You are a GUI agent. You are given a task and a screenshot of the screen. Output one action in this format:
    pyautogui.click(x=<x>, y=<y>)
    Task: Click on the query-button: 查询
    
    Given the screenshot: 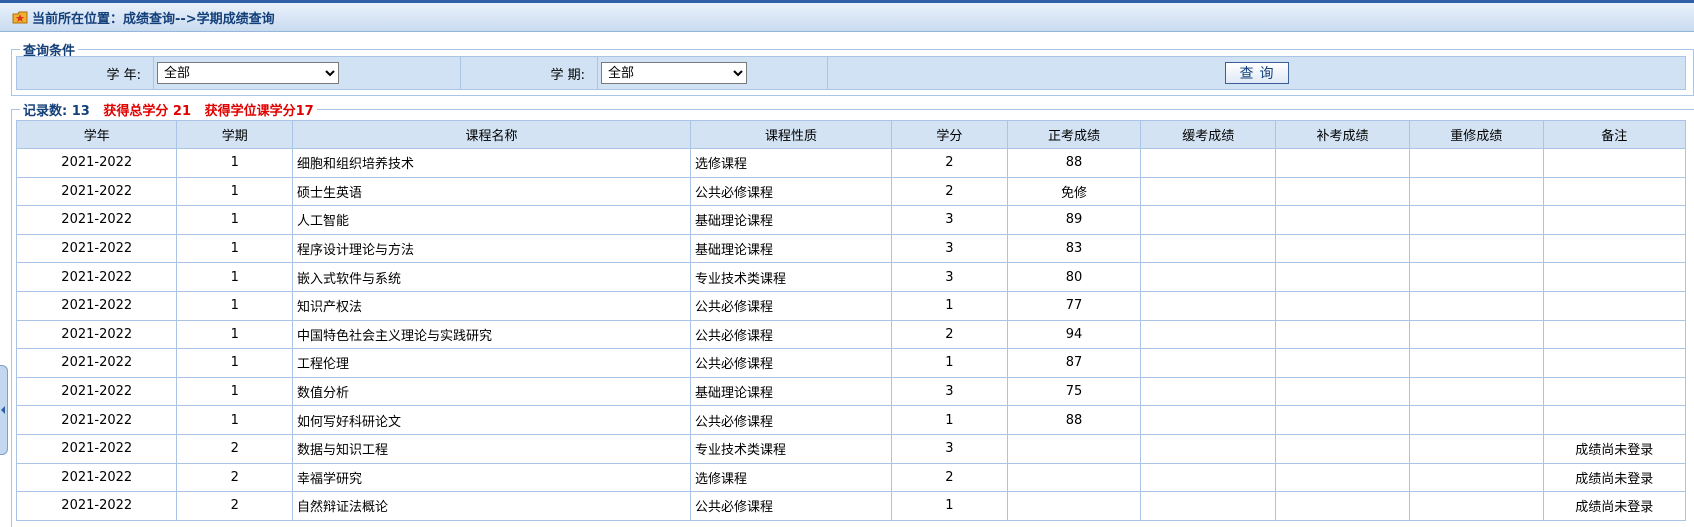 What is the action you would take?
    pyautogui.click(x=1256, y=73)
    